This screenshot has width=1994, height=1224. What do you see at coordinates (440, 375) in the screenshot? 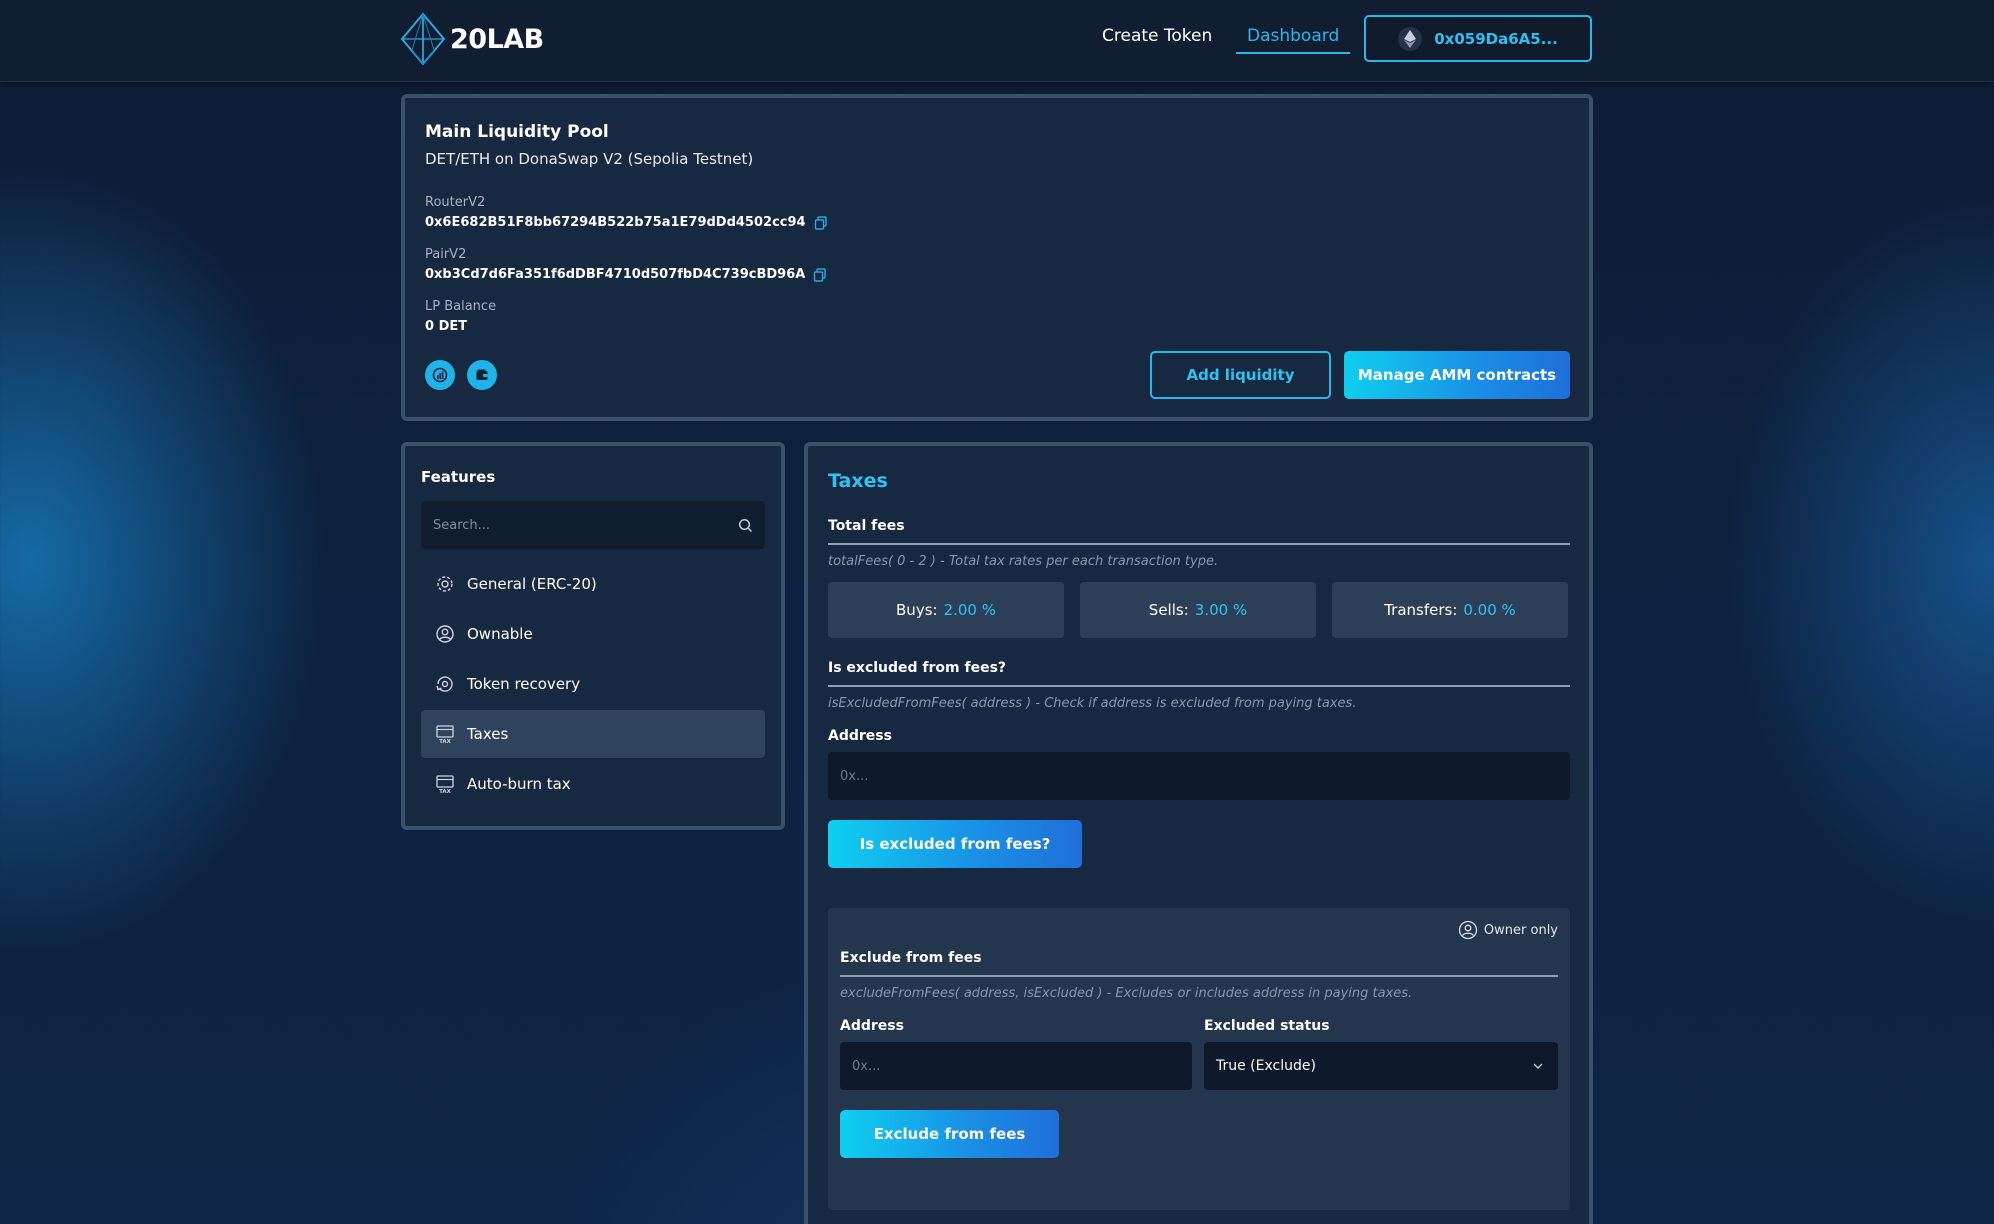
I see `chart-icon` at bounding box center [440, 375].